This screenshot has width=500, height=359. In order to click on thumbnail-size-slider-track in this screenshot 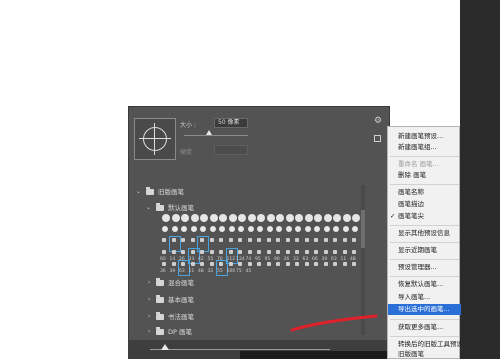, I will do `click(240, 349)`.